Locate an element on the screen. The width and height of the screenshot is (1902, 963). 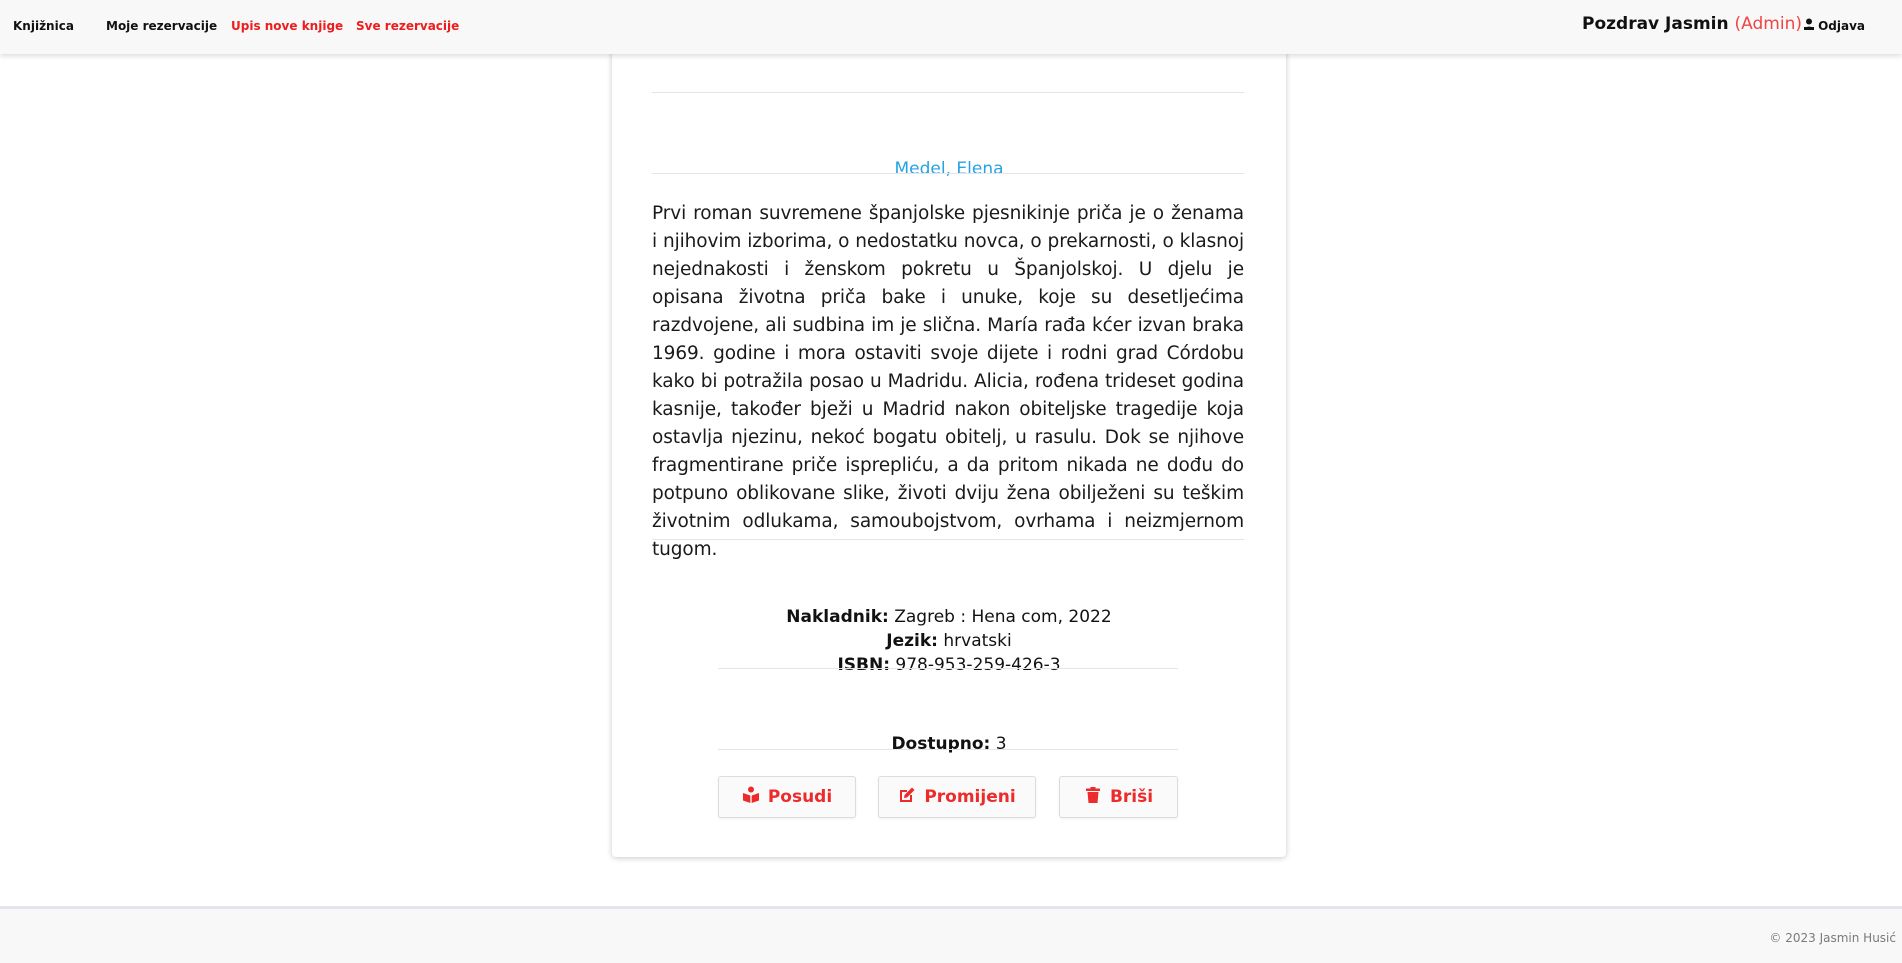
borrow-button: Posudi is located at coordinates (787, 797).